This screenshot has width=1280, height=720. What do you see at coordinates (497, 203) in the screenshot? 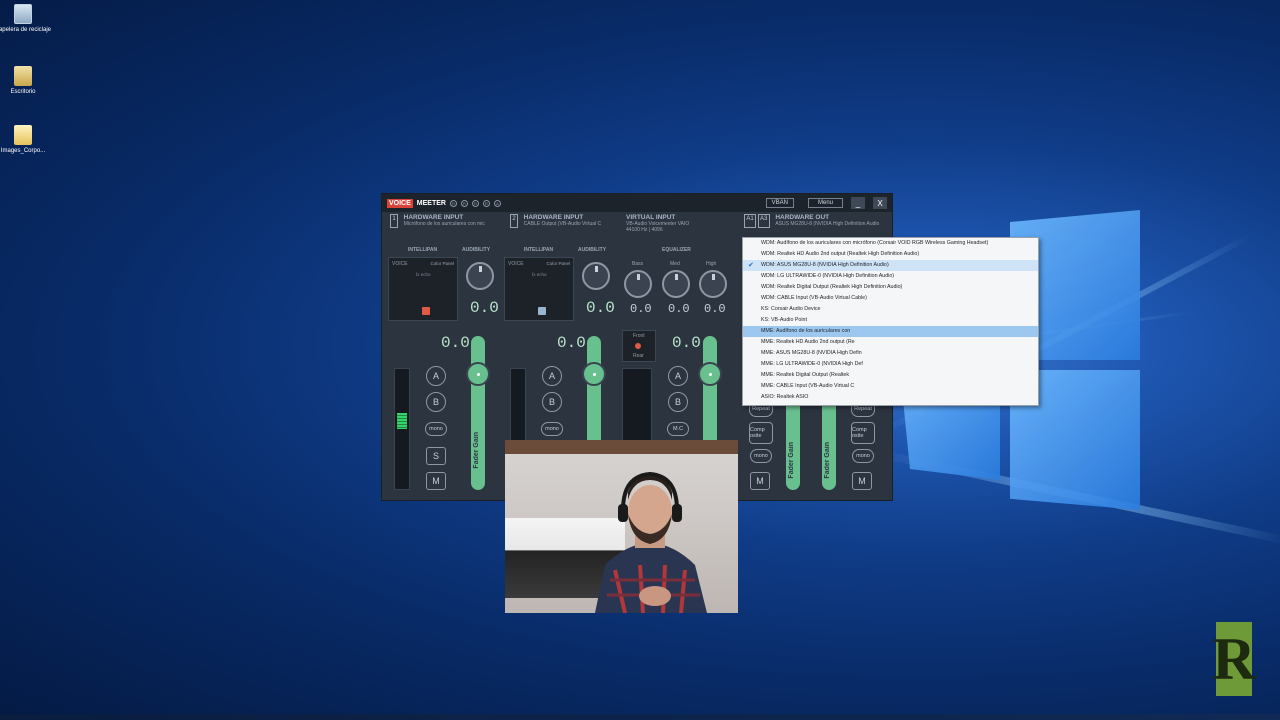
I see `title-toggle-5: A` at bounding box center [497, 203].